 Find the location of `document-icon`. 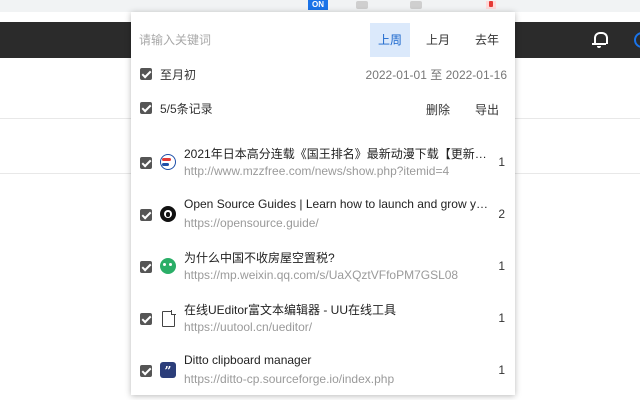

document-icon is located at coordinates (169, 318).